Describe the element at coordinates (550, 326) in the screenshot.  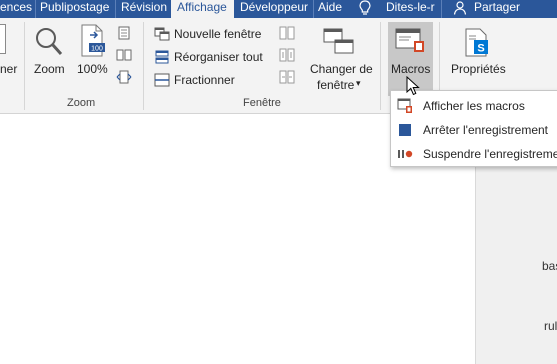
I see `clipped-document-text: rul` at that location.